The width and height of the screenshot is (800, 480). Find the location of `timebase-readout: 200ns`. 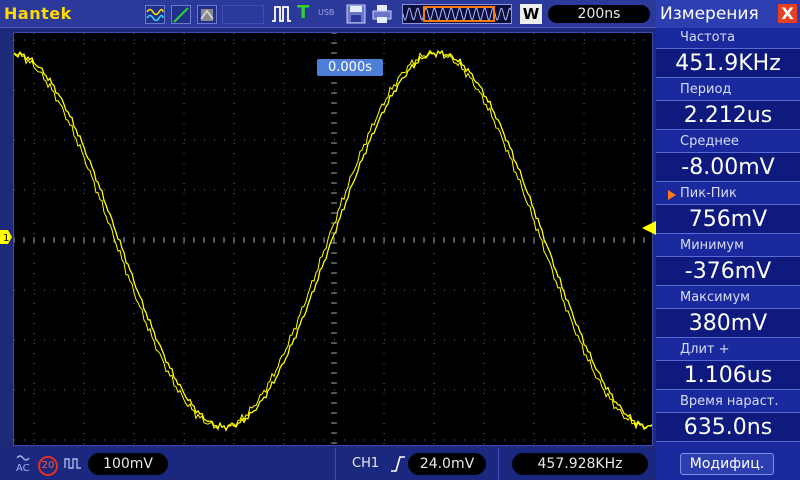

timebase-readout: 200ns is located at coordinates (599, 14).